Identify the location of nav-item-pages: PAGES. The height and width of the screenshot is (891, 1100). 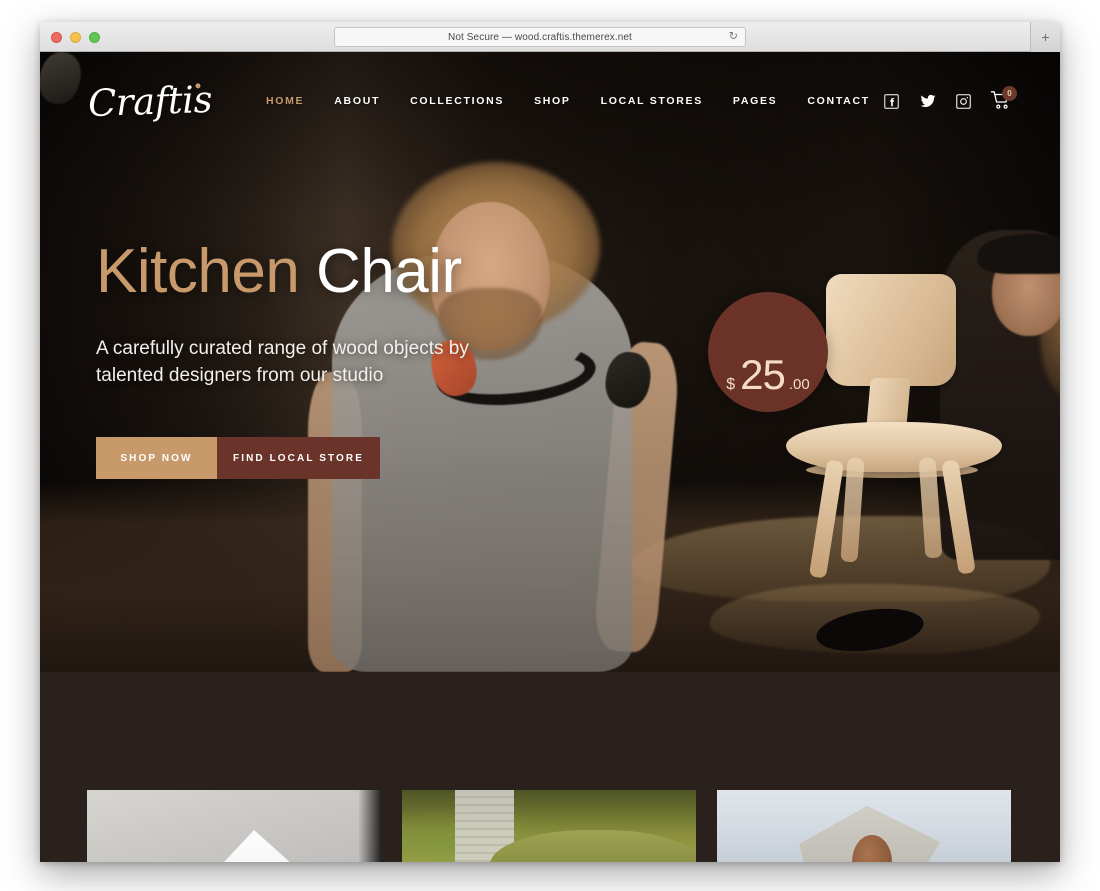
(755, 101).